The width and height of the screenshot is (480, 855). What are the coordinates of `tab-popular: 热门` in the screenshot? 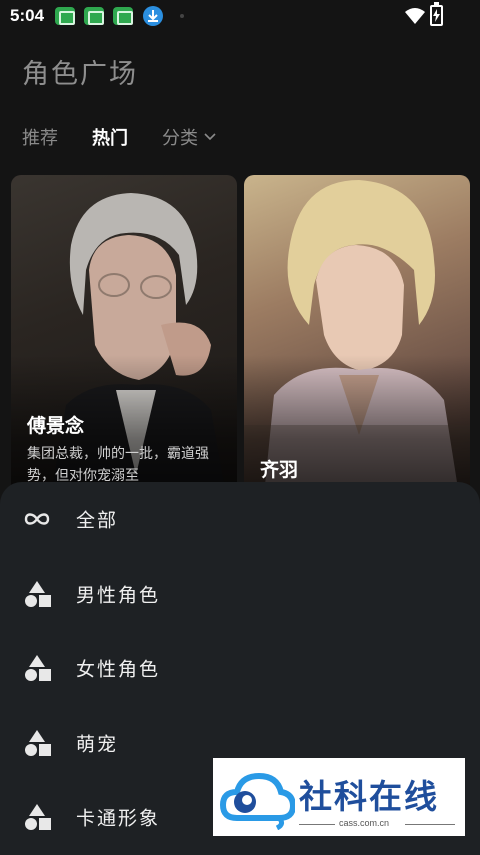 It's located at (110, 137).